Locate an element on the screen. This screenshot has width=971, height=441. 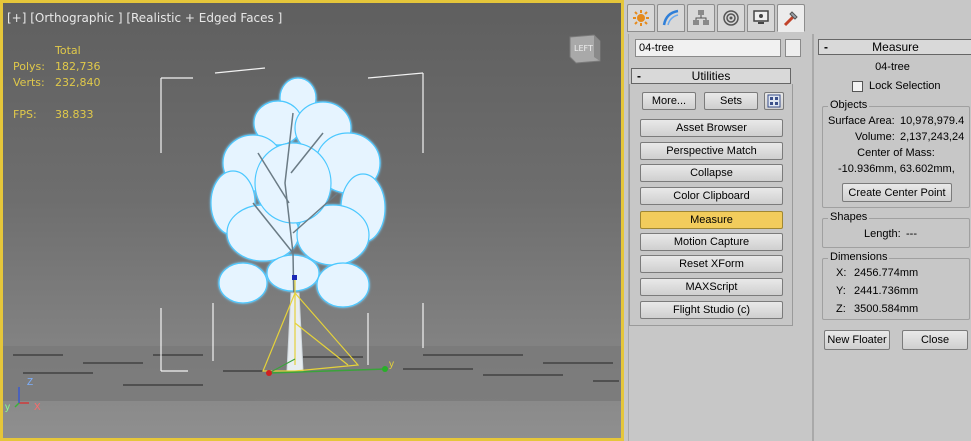
tree-foliage is located at coordinates (298, 192).